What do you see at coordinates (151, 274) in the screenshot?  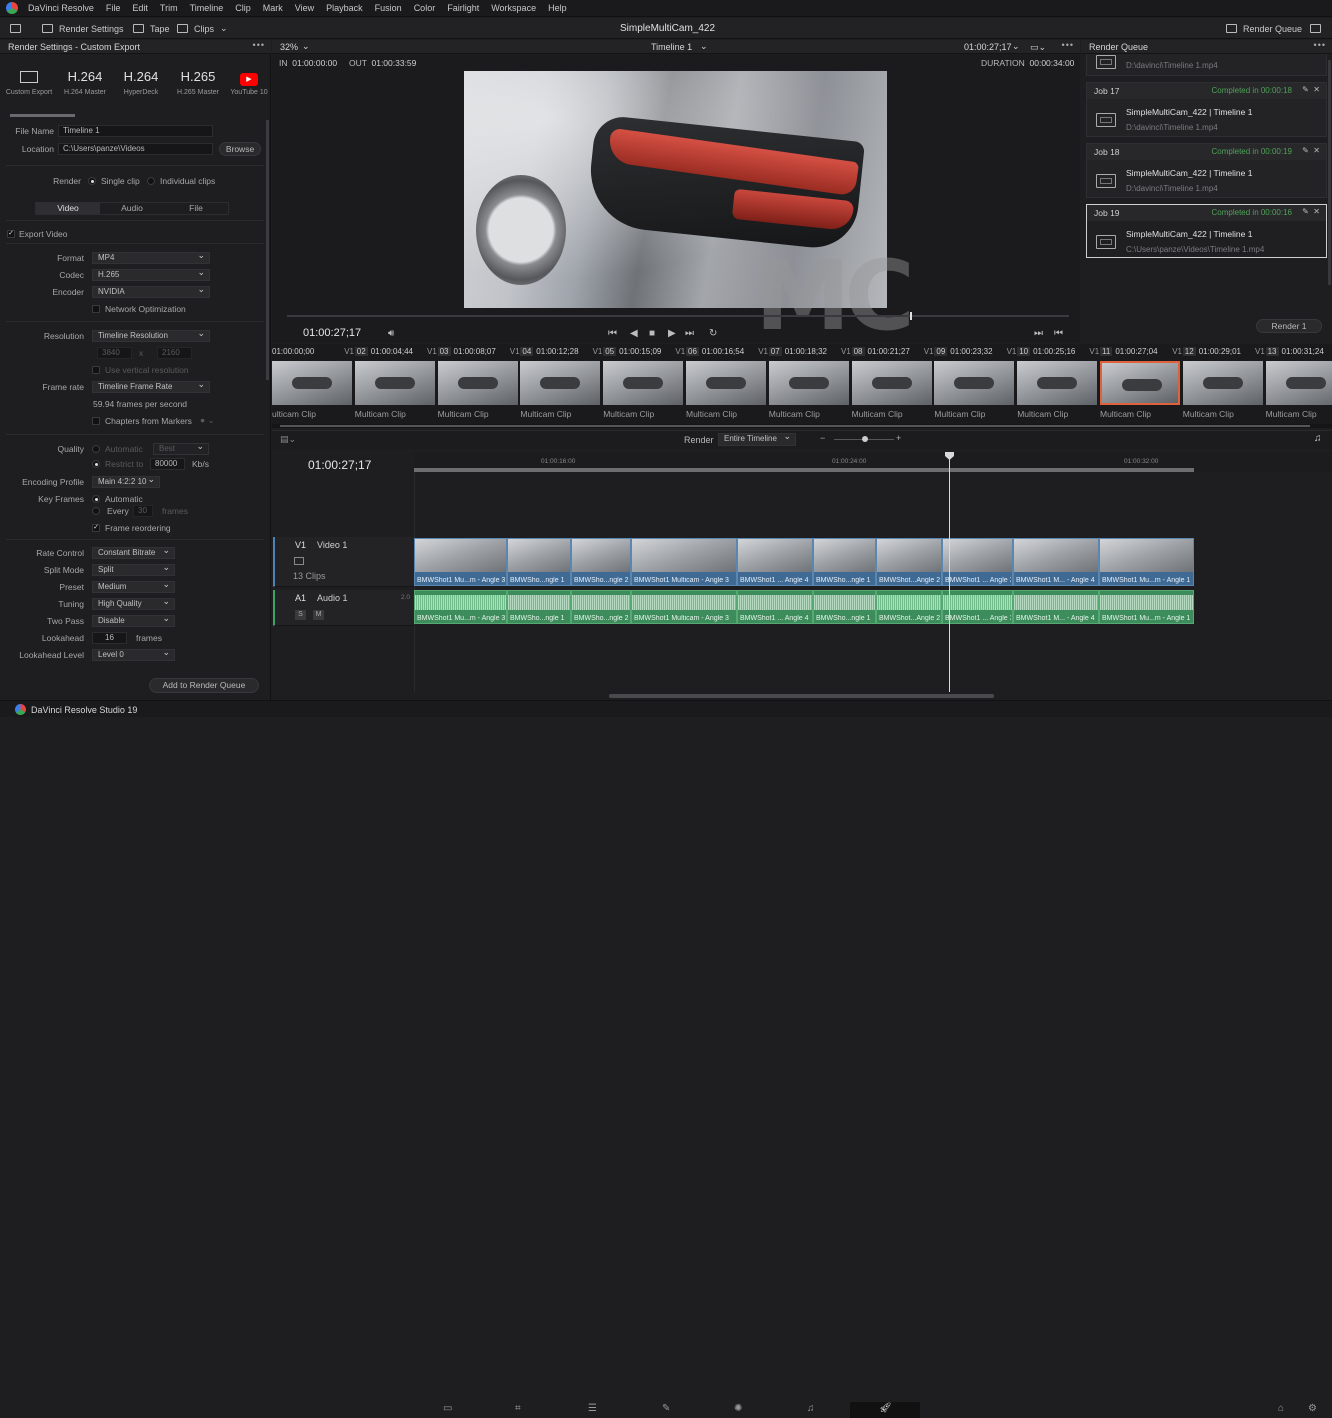 I see `codec-select: H.265` at bounding box center [151, 274].